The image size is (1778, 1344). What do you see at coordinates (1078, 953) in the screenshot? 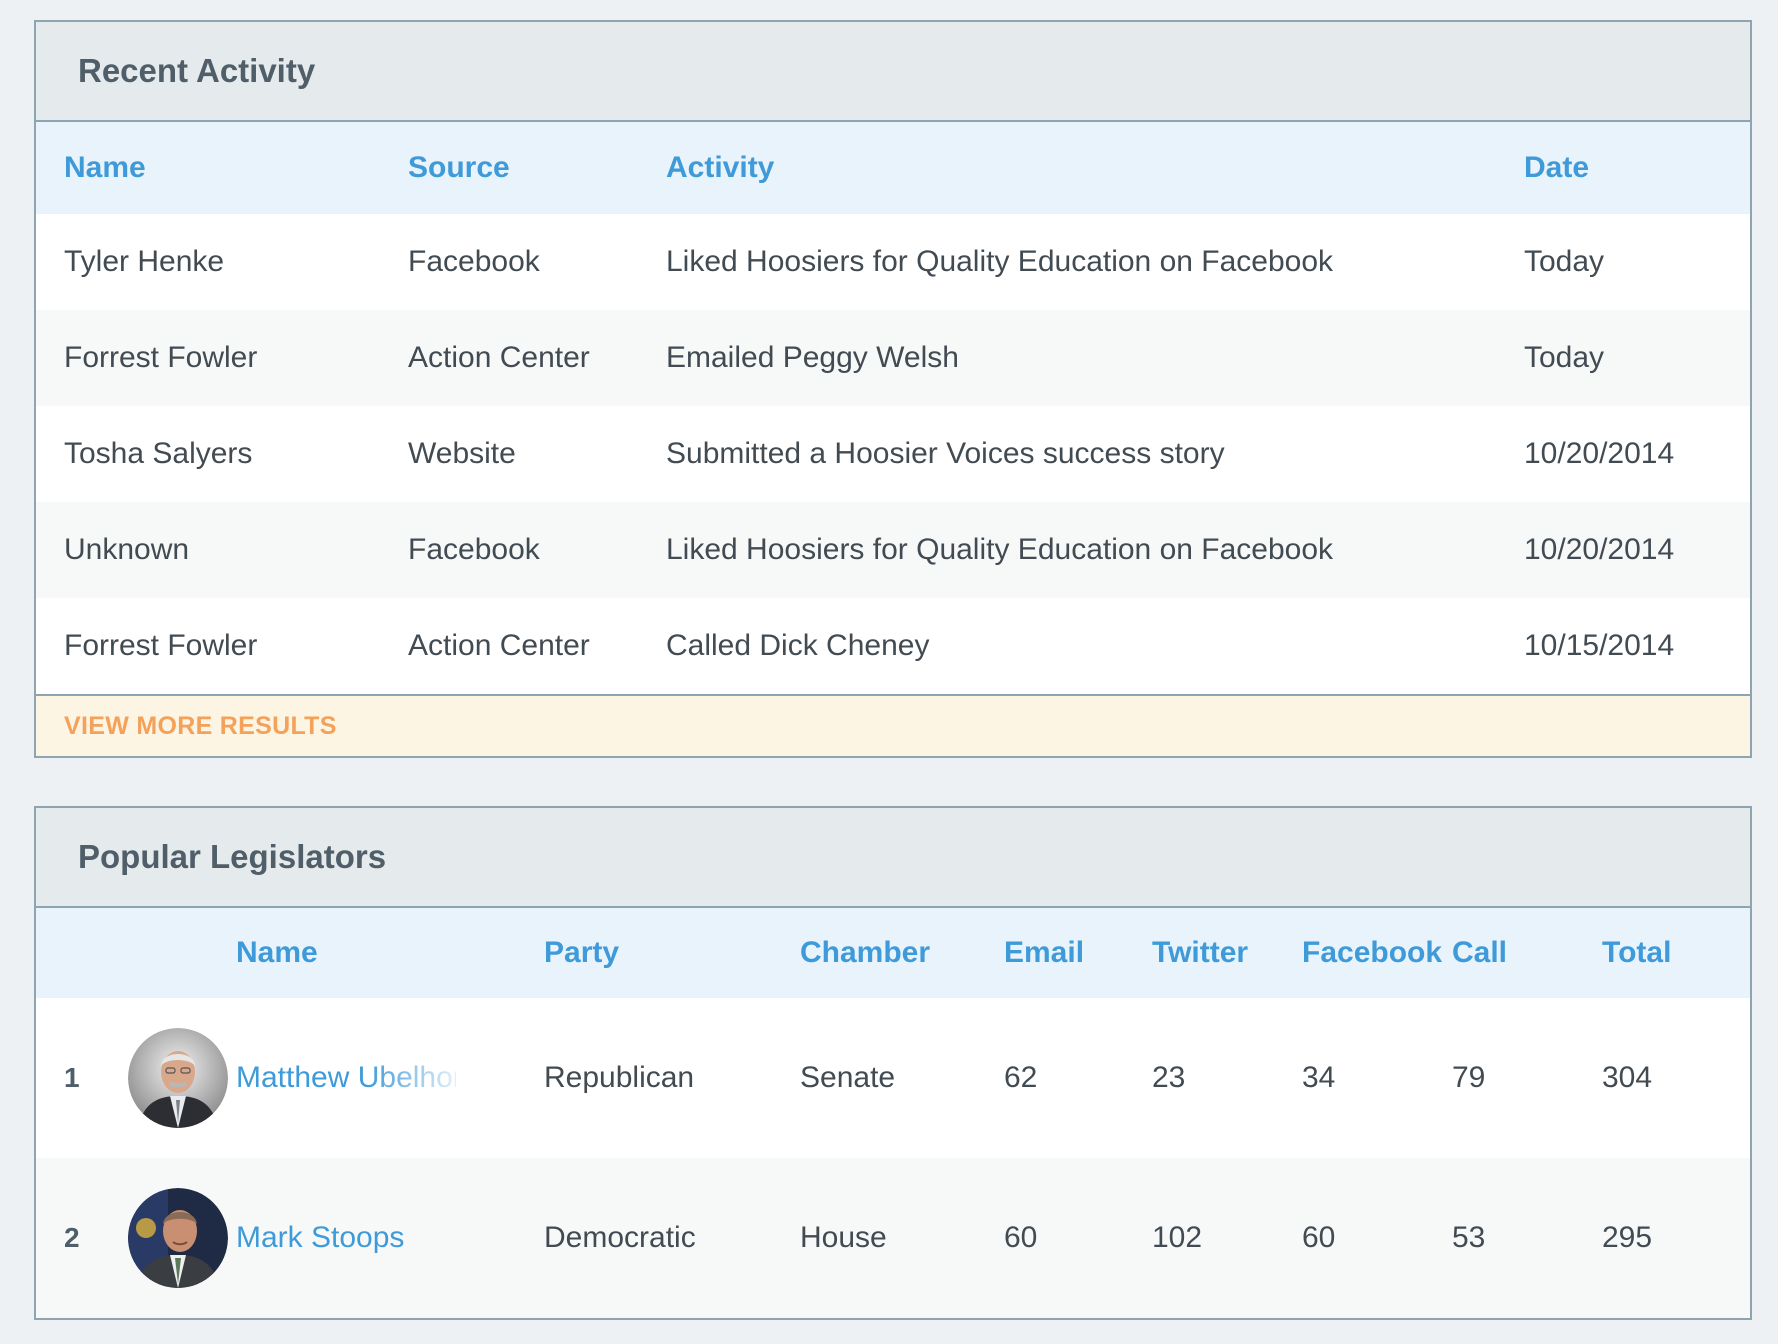
I see `column-header-email: Email` at bounding box center [1078, 953].